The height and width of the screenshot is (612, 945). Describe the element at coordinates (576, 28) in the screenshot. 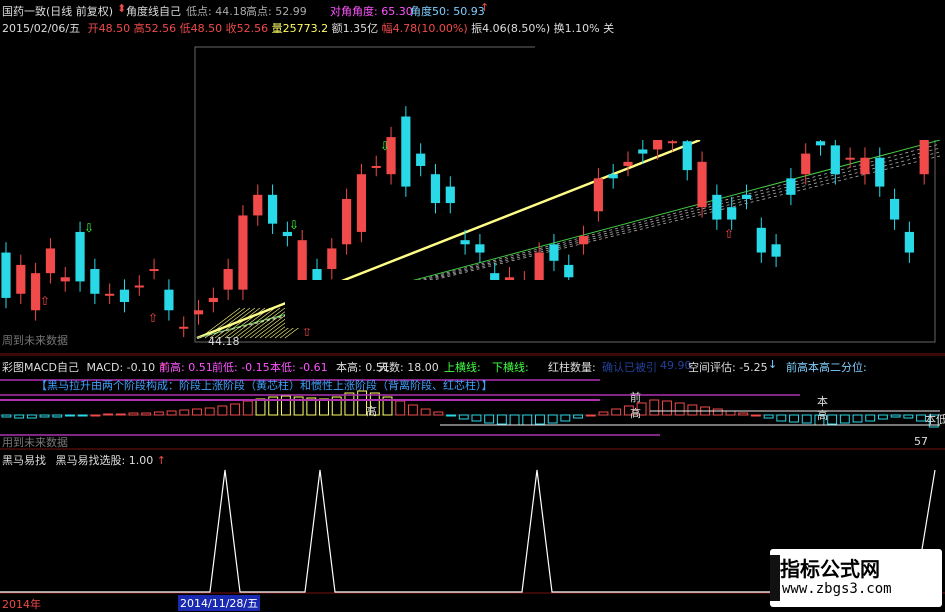

I see `info-turn: 换1.10%` at that location.